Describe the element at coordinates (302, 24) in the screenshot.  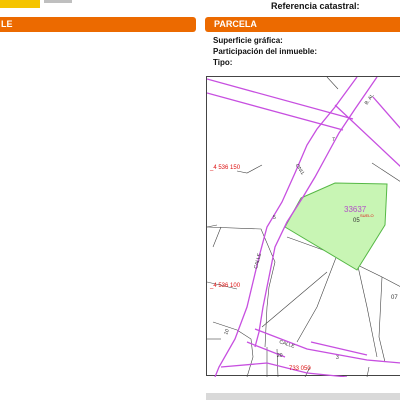
I see `parcel-section-header: PARCELA` at that location.